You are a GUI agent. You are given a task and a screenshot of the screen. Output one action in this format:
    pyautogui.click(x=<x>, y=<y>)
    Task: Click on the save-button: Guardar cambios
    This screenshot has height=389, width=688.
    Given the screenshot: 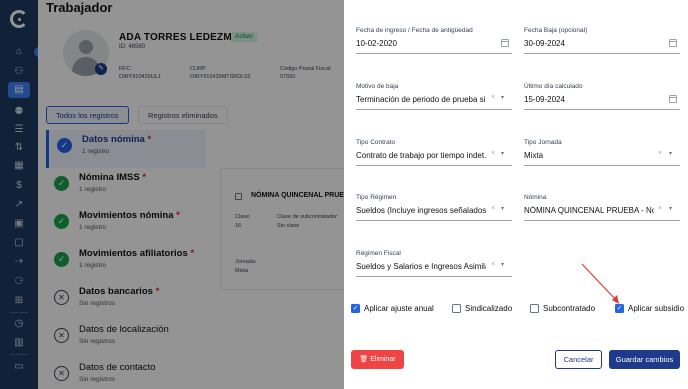 What is the action you would take?
    pyautogui.click(x=644, y=359)
    